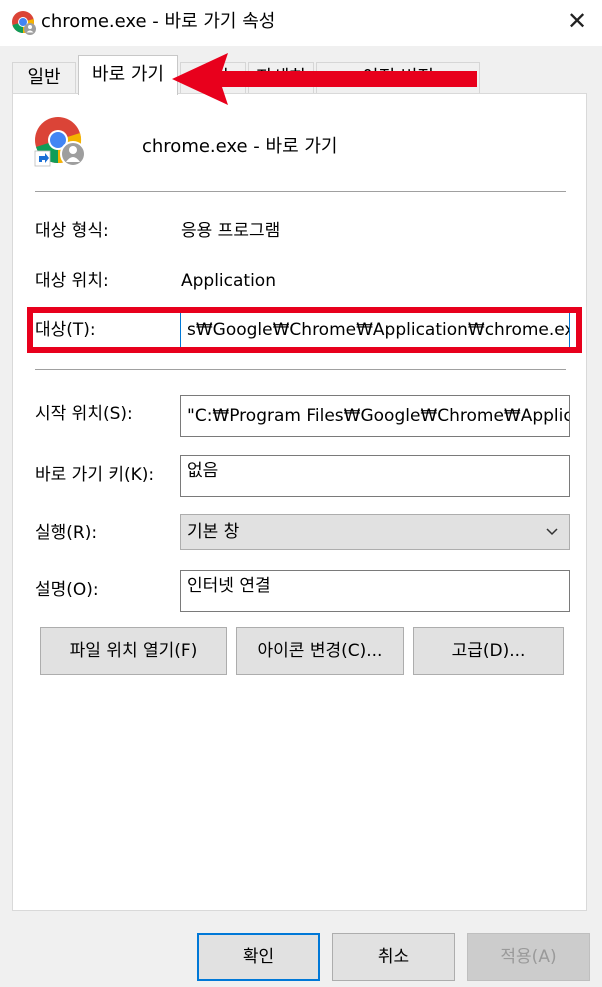  What do you see at coordinates (552, 538) in the screenshot?
I see `chevron-down-icon` at bounding box center [552, 538].